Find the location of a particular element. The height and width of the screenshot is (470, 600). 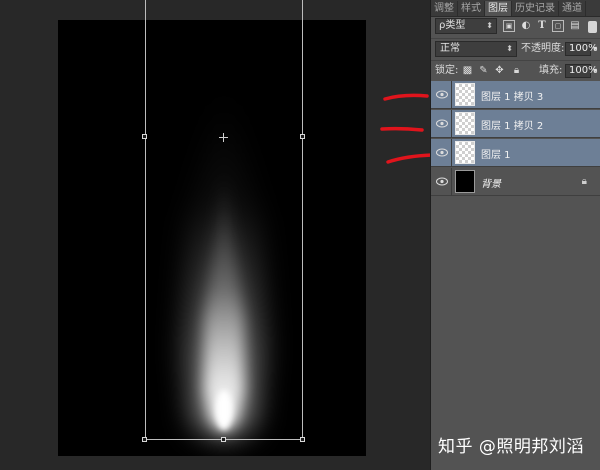

layer-name: 背景 is located at coordinates (491, 182).